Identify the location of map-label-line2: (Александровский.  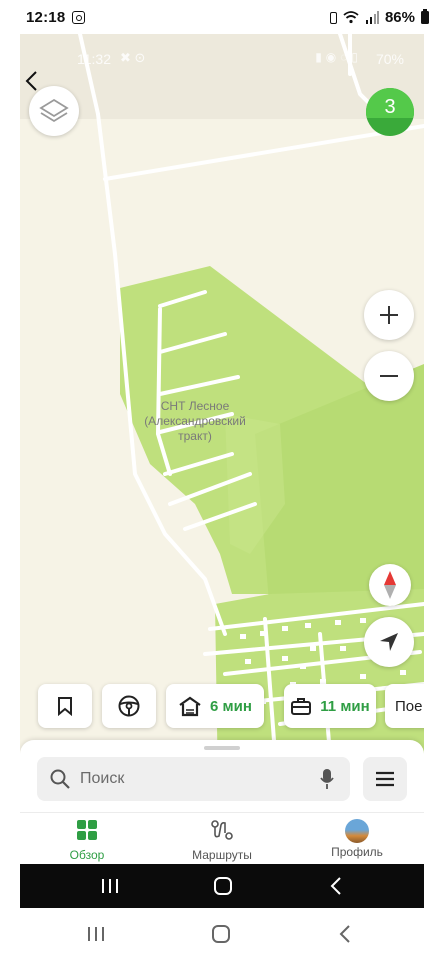
(195, 421).